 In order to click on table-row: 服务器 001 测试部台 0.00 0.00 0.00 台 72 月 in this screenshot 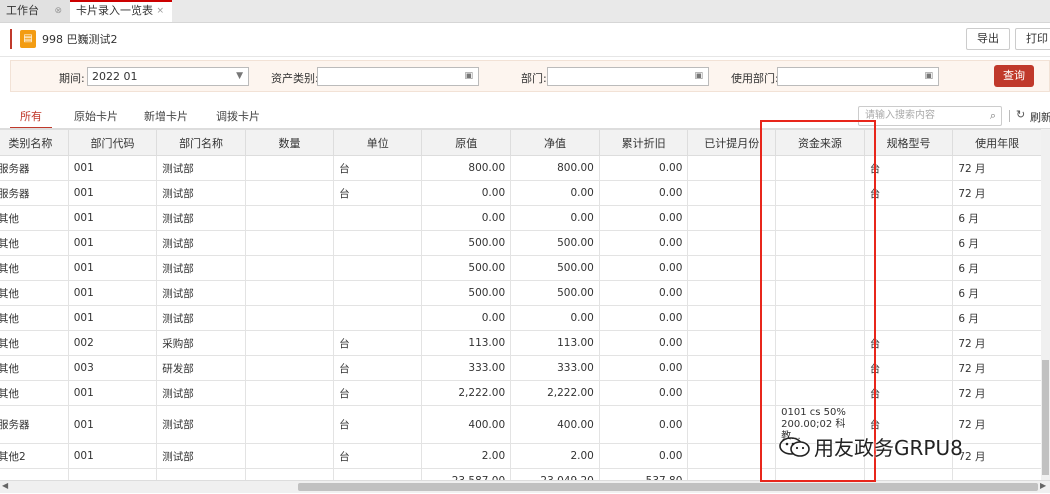, I will do `click(521, 193)`.